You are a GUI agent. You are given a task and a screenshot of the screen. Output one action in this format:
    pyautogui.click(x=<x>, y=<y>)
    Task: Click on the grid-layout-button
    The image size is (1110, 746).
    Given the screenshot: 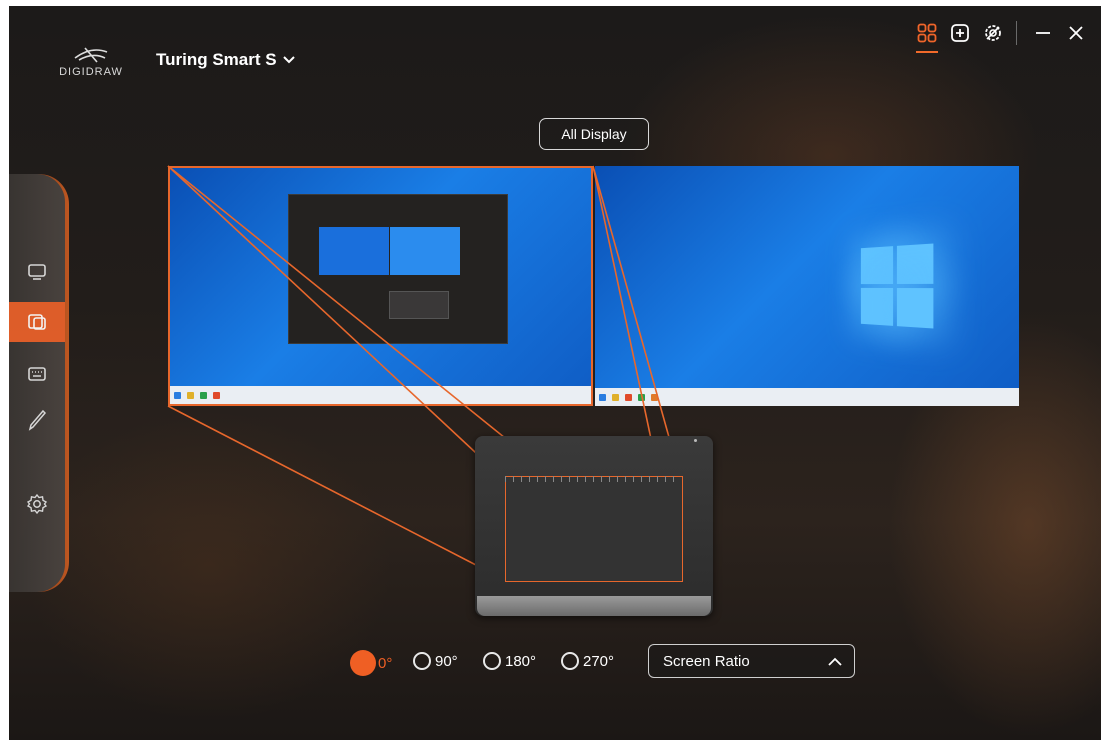 What is the action you would take?
    pyautogui.click(x=927, y=36)
    